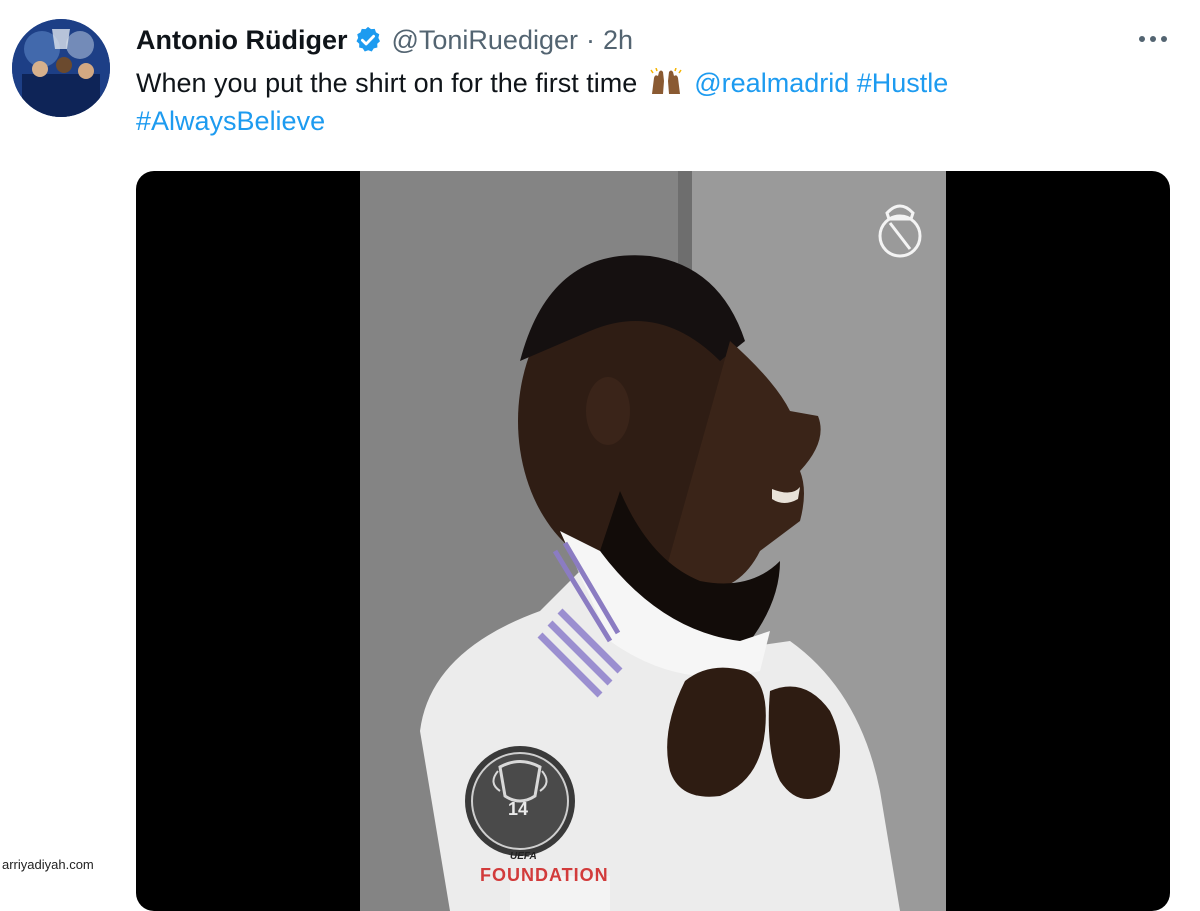  Describe the element at coordinates (518, 809) in the screenshot. I see `patch-number: 14` at that location.